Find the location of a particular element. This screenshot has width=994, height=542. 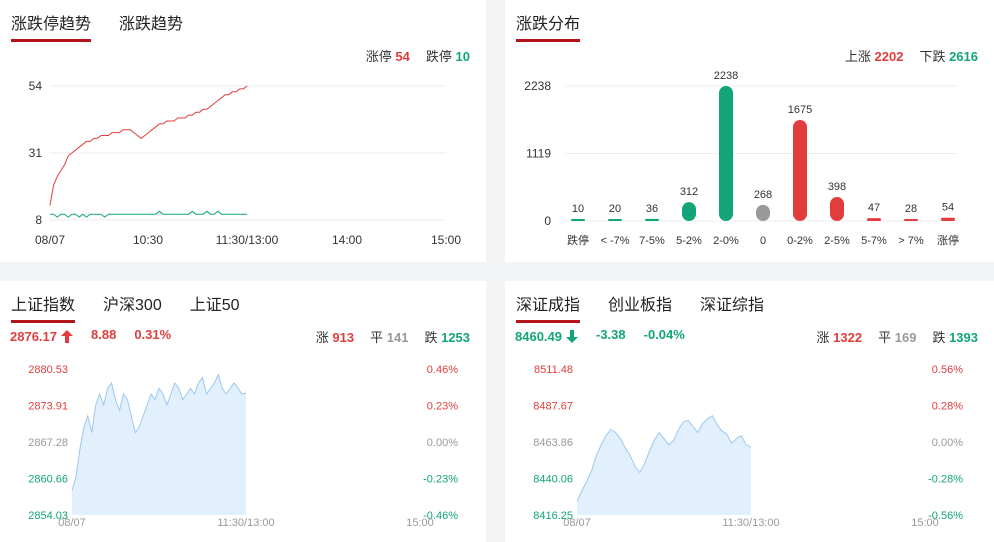

y-tick-label: 8463.86 is located at coordinates (553, 443).